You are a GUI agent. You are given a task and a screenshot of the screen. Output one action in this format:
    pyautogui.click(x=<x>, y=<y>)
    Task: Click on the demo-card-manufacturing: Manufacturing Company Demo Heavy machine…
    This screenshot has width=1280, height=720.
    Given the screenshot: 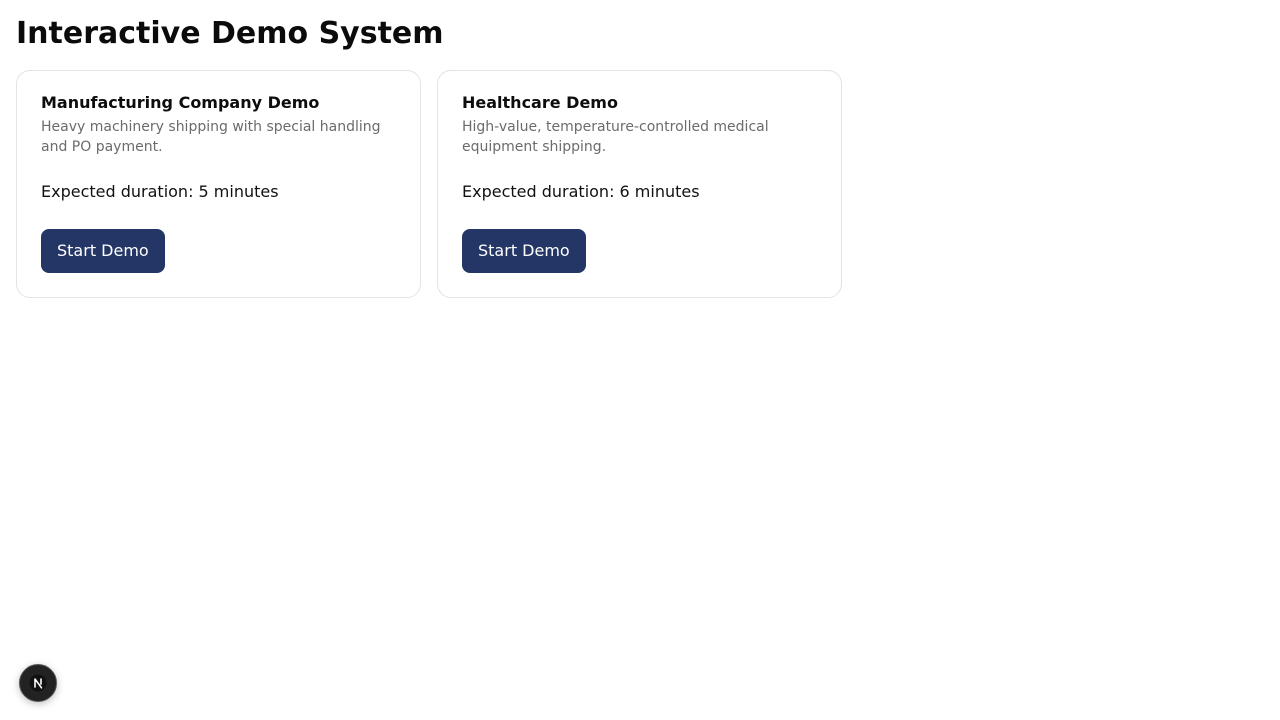 What is the action you would take?
    pyautogui.click(x=218, y=184)
    